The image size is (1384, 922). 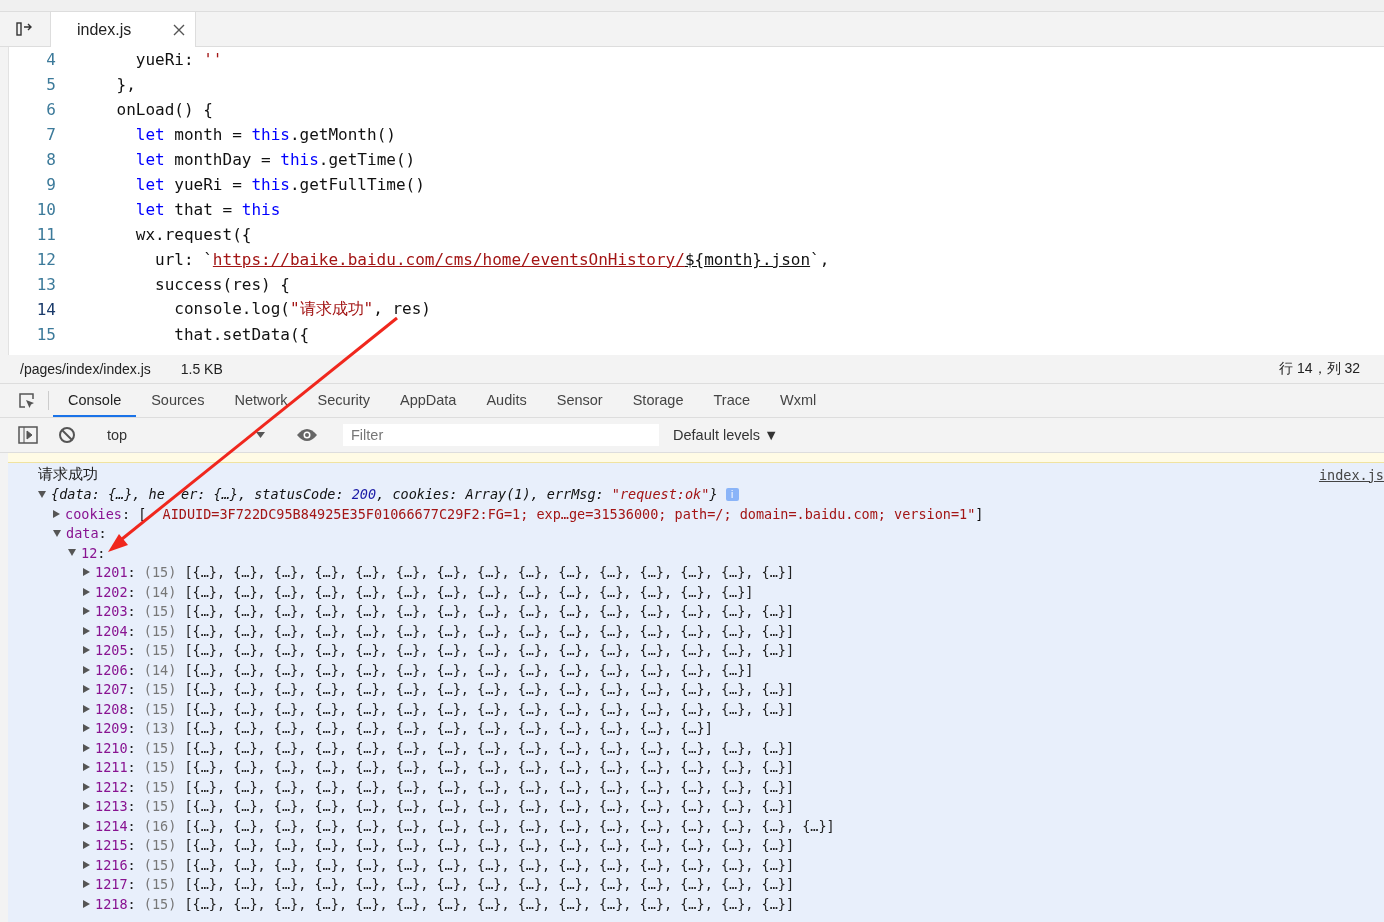 What do you see at coordinates (201, 369) in the screenshot?
I see `file-size: 1.5 KB` at bounding box center [201, 369].